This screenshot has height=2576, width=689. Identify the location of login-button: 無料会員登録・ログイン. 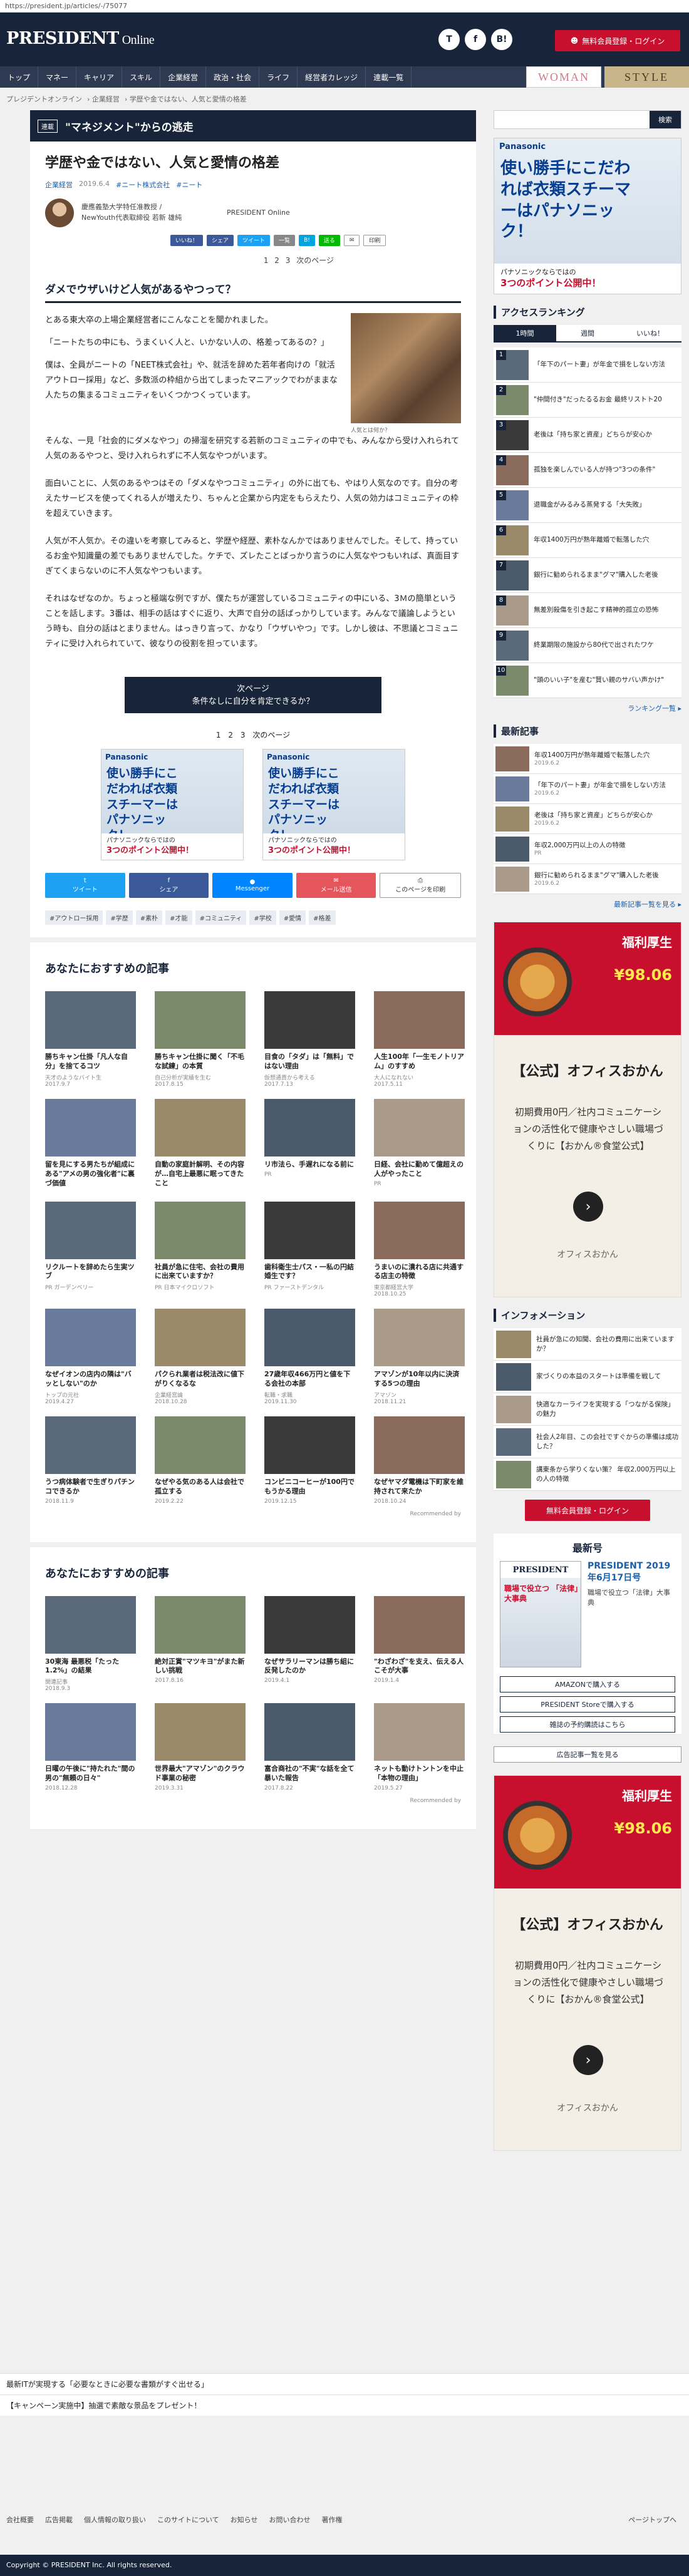
(587, 1511).